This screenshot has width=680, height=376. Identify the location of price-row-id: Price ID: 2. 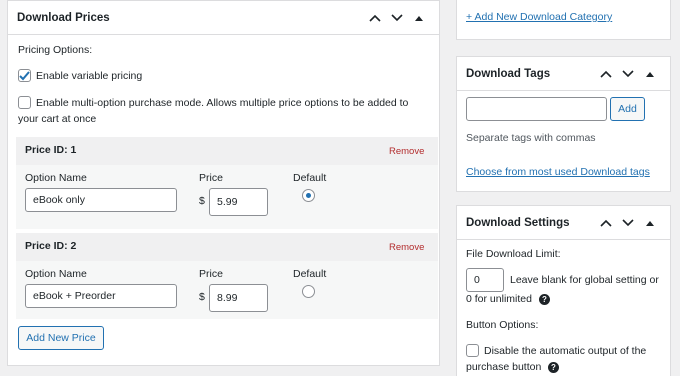
(51, 246).